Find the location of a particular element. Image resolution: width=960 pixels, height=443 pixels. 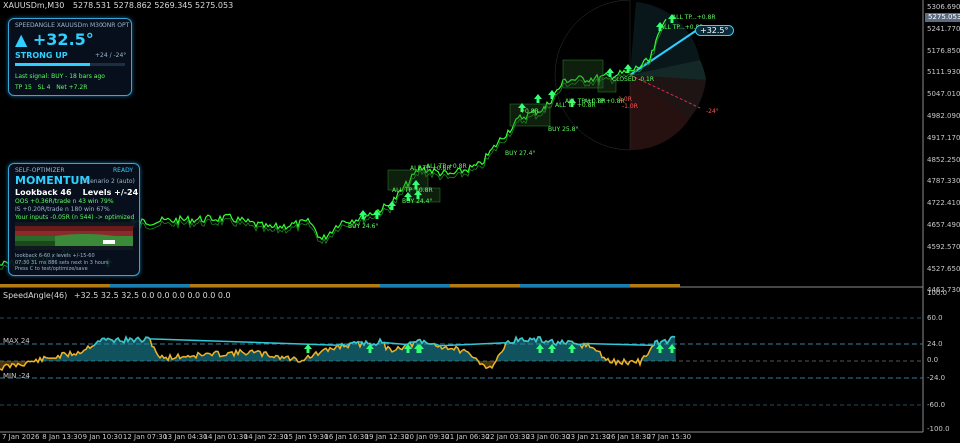

indicator-tick: 24.0 is located at coordinates (935, 344).